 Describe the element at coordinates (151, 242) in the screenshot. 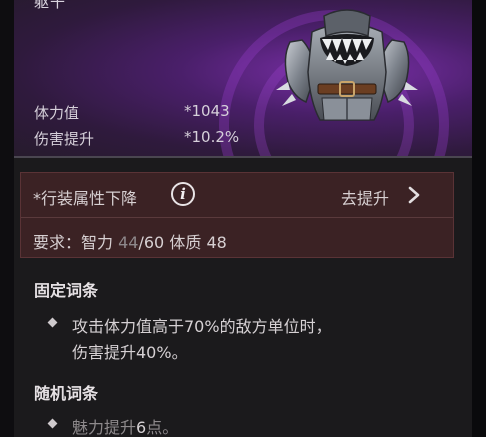

I see `attr-intelligence-required: /60` at that location.